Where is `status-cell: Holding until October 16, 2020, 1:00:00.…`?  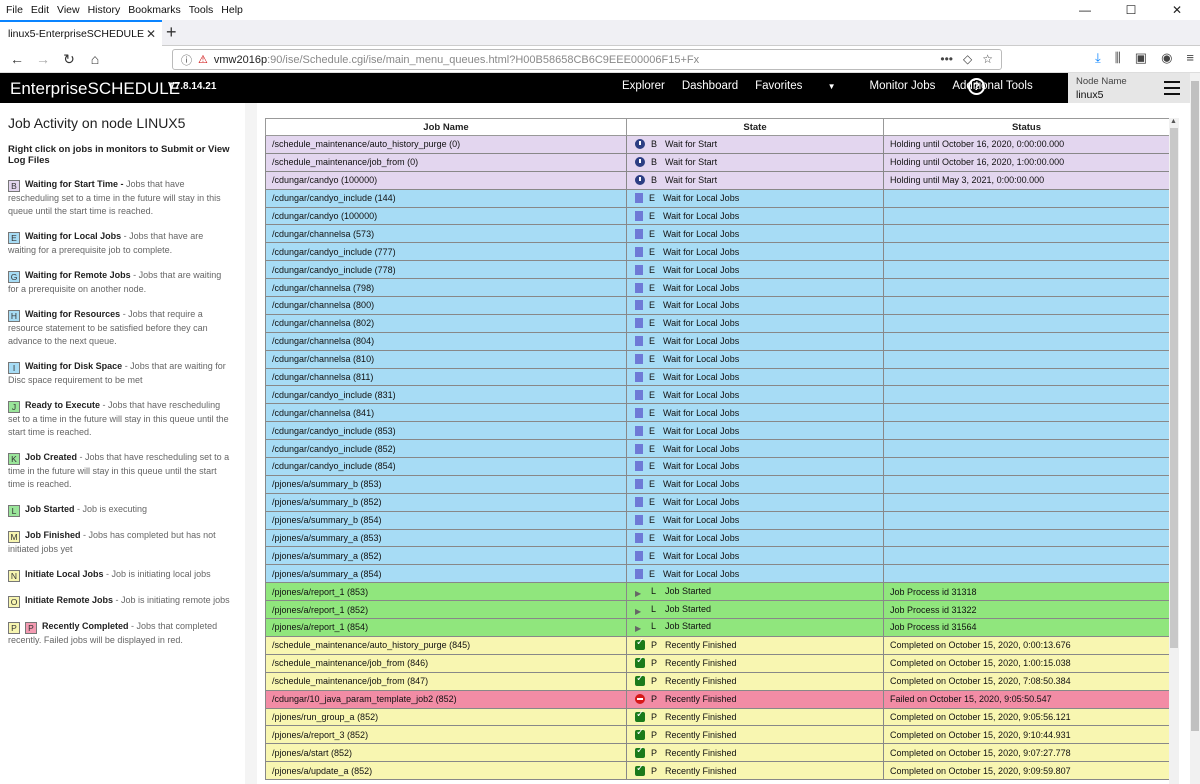
status-cell: Holding until October 16, 2020, 1:00:00.… is located at coordinates (1026, 162).